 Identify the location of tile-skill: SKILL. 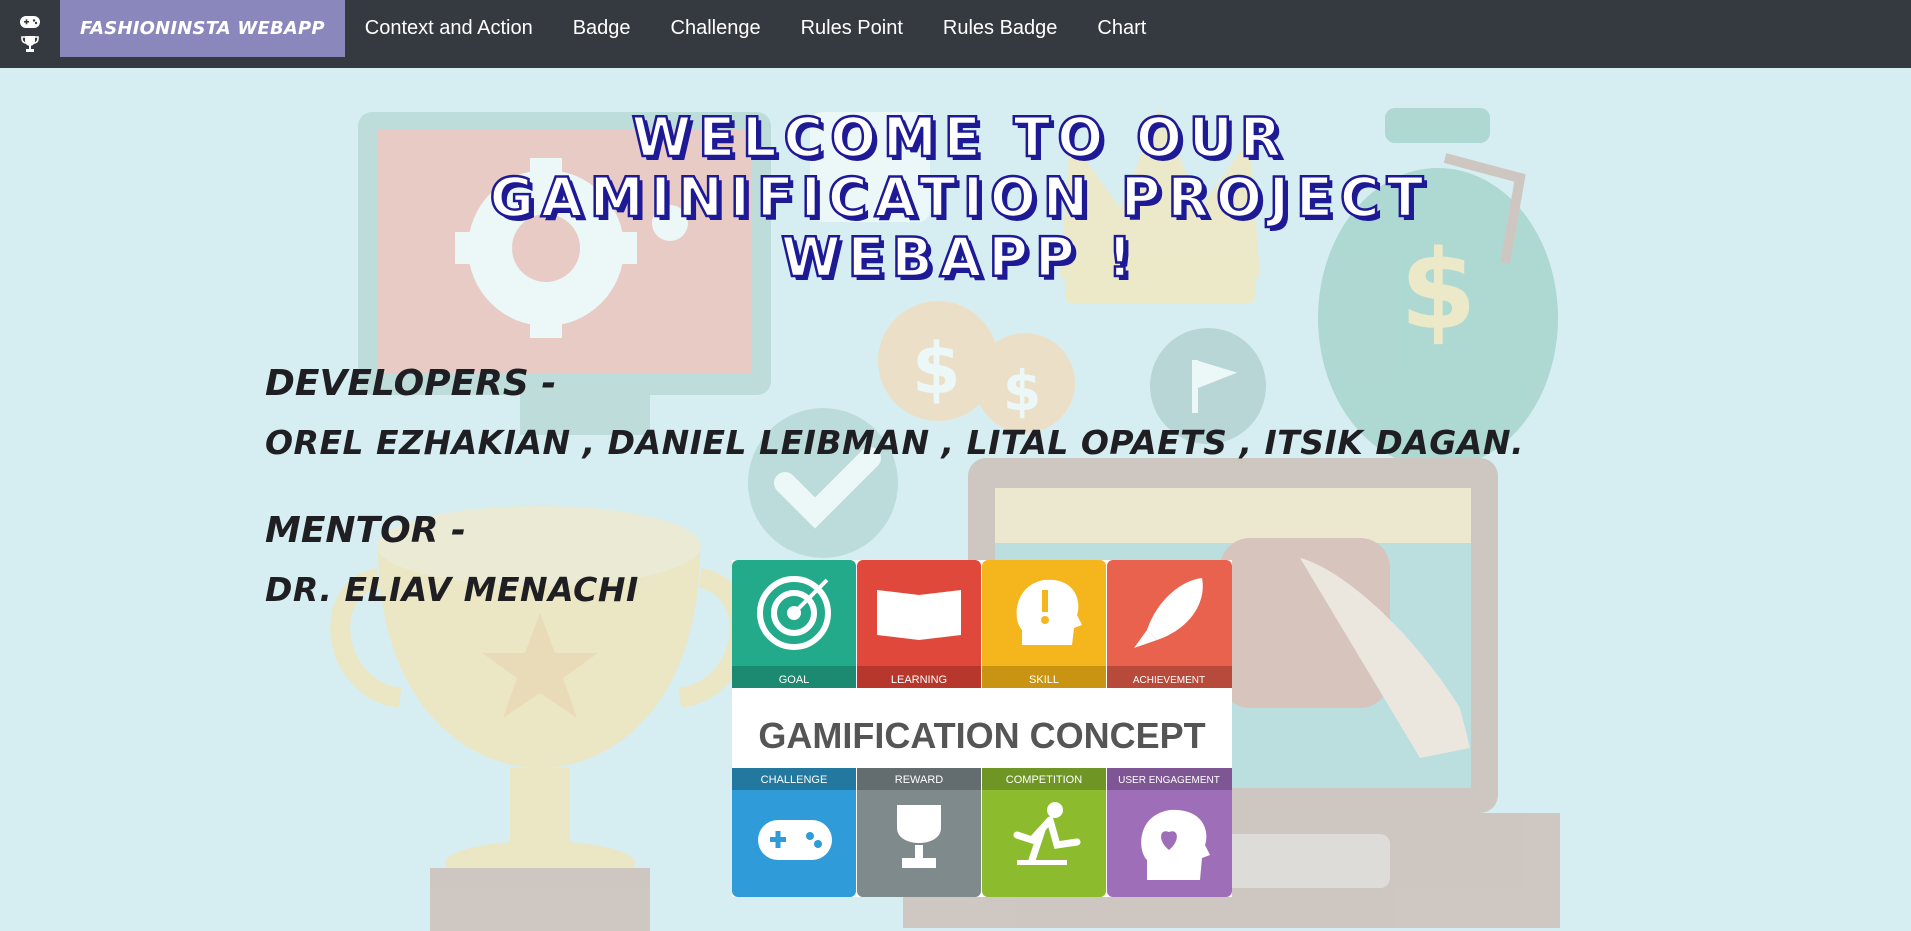
(1044, 624).